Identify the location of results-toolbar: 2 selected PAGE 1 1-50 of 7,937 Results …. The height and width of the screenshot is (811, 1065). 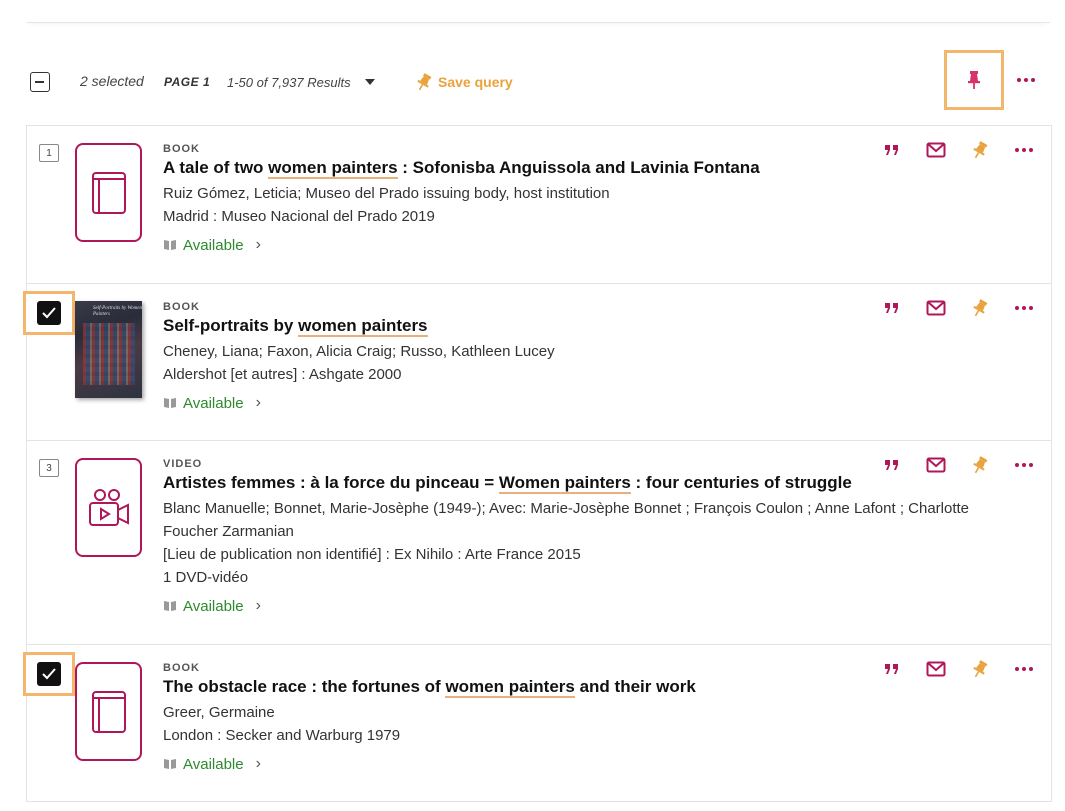
(532, 80).